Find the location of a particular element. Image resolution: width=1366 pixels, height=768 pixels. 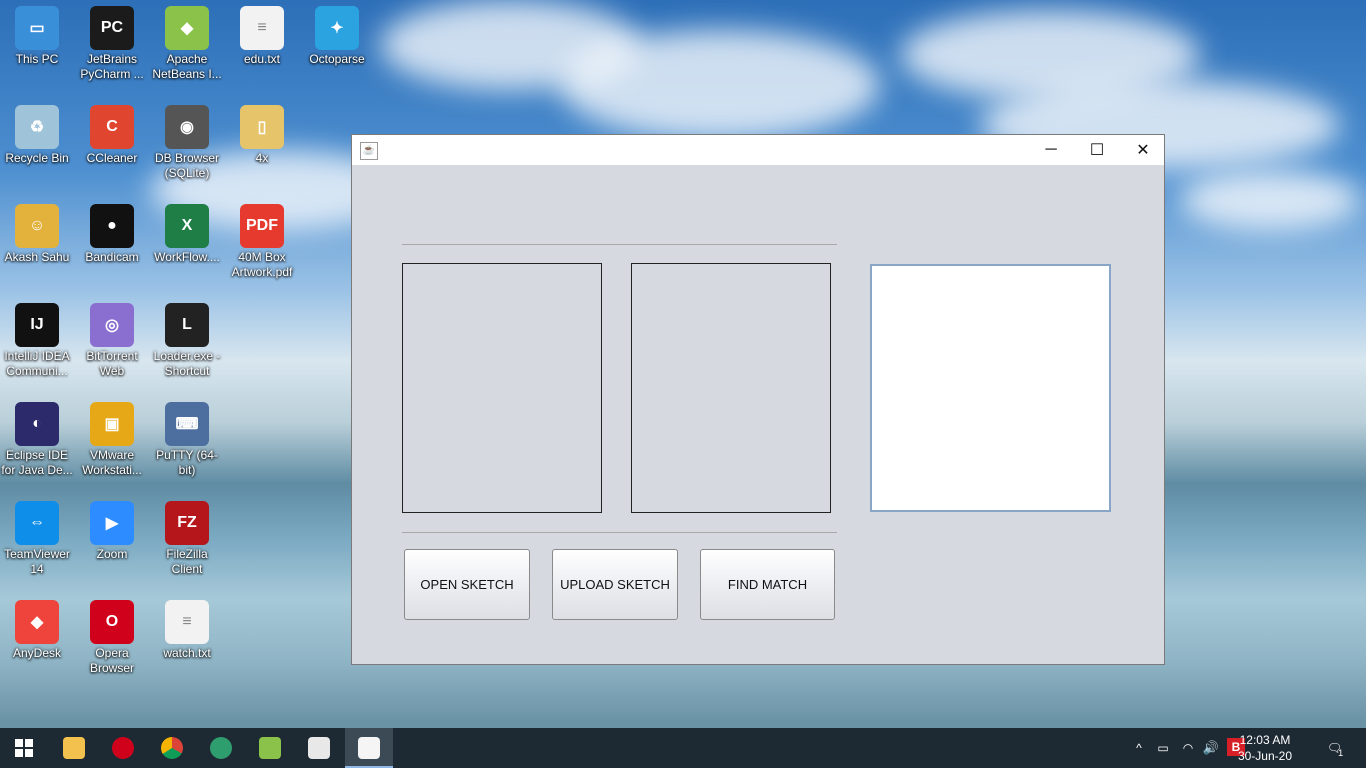

battery-icon: ▭ is located at coordinates (1163, 748).